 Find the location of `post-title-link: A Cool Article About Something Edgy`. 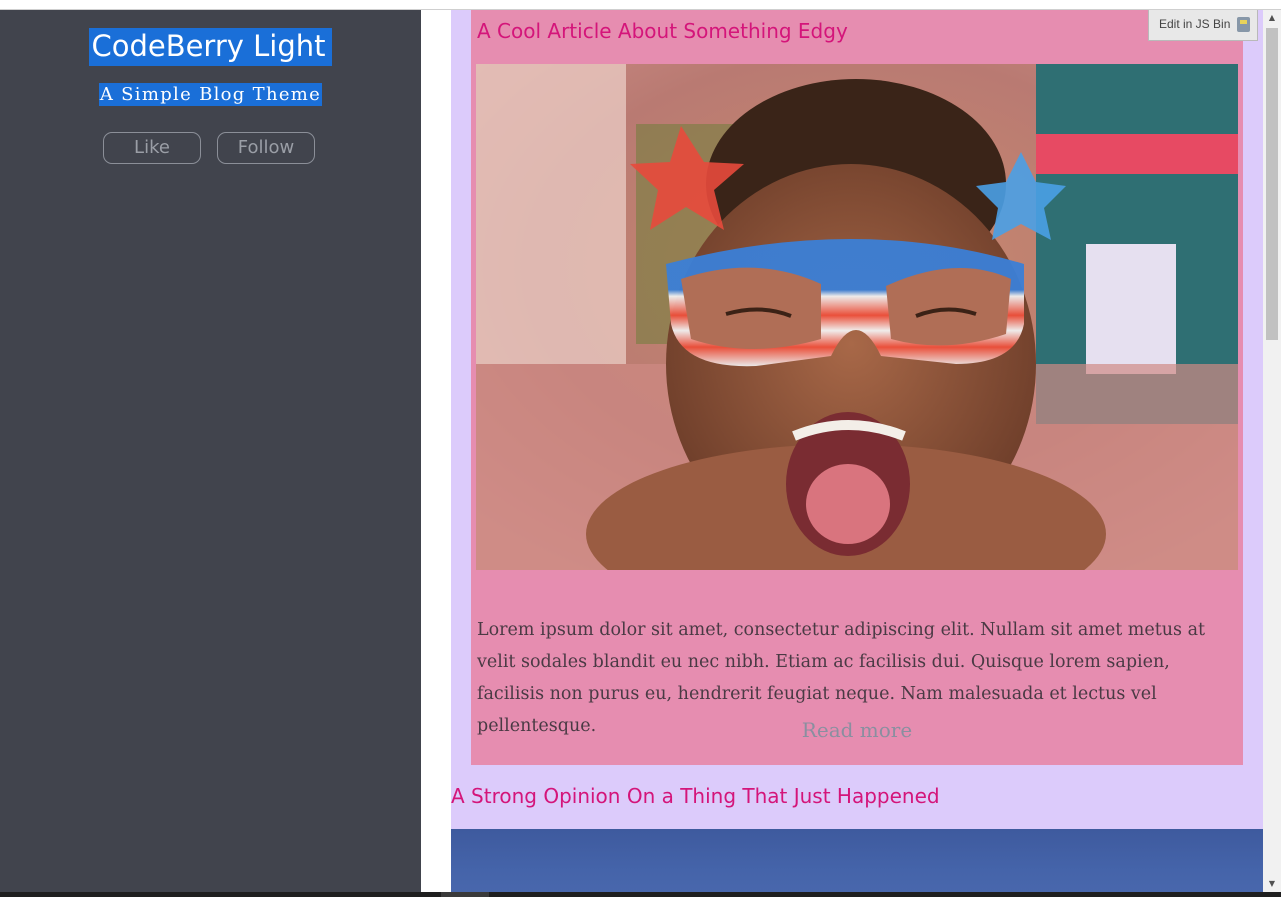

post-title-link: A Cool Article About Something Edgy is located at coordinates (662, 31).